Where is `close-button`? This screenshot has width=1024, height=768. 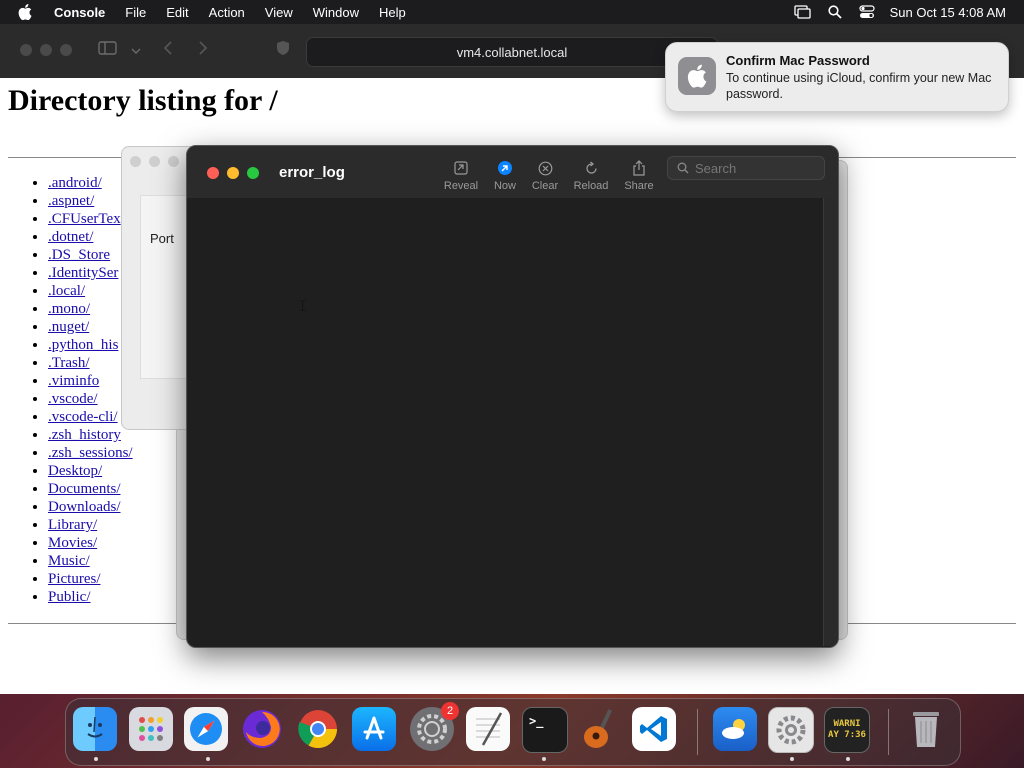
close-button is located at coordinates (213, 173).